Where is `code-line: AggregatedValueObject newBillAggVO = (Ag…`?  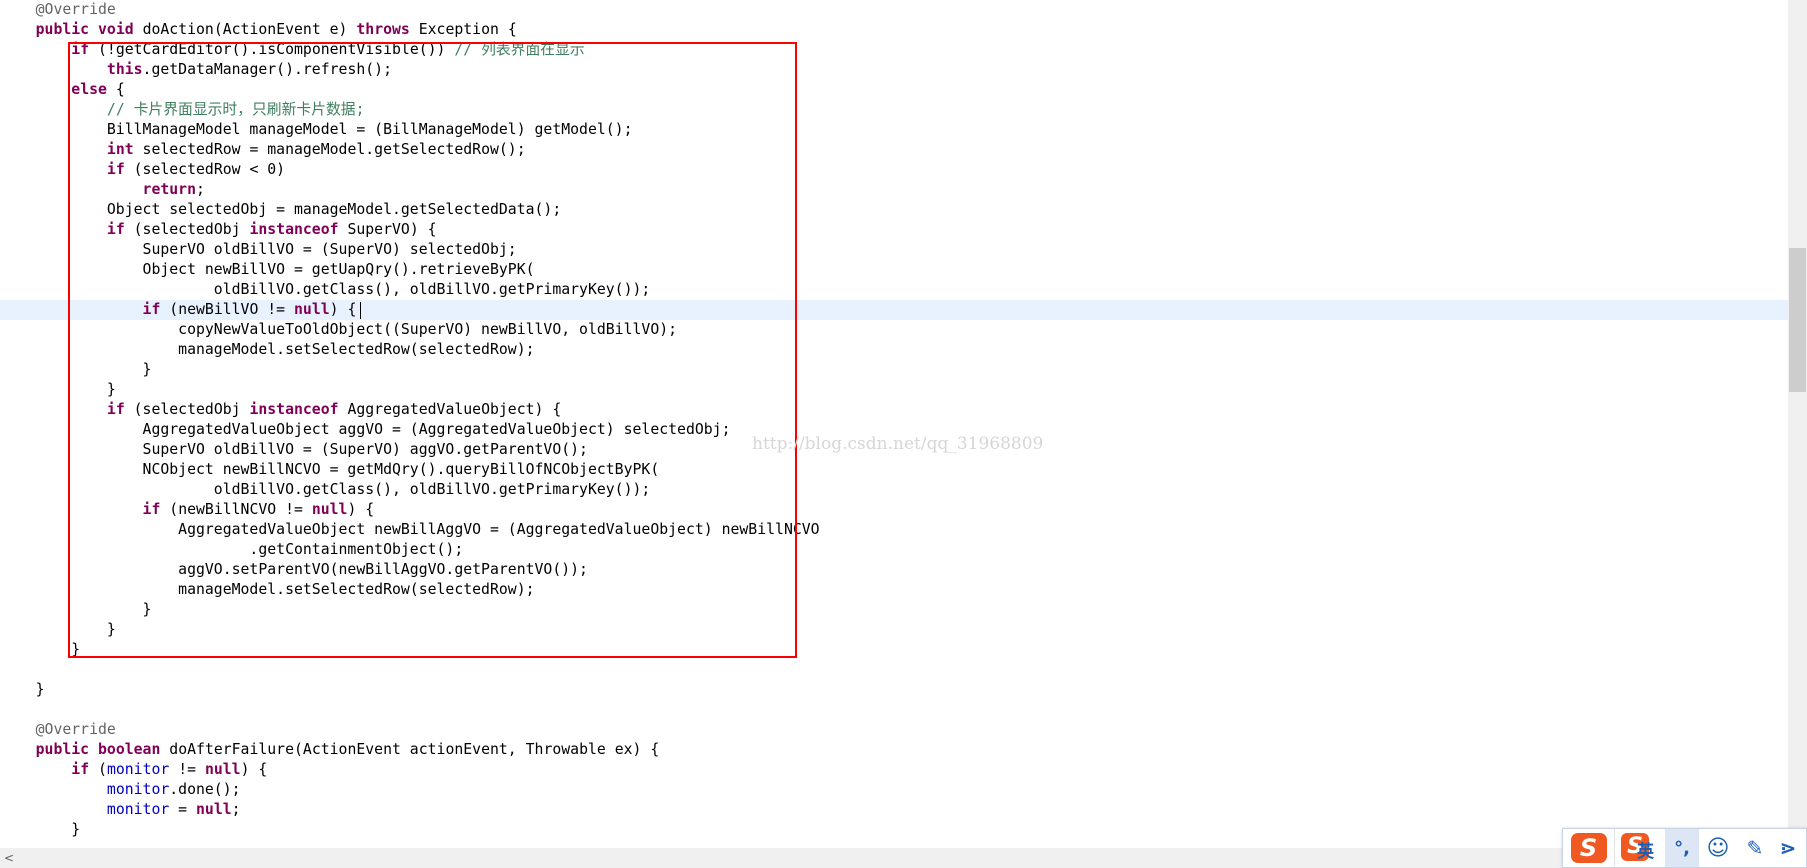 code-line: AggregatedValueObject newBillAggVO = (Ag… is located at coordinates (894, 530).